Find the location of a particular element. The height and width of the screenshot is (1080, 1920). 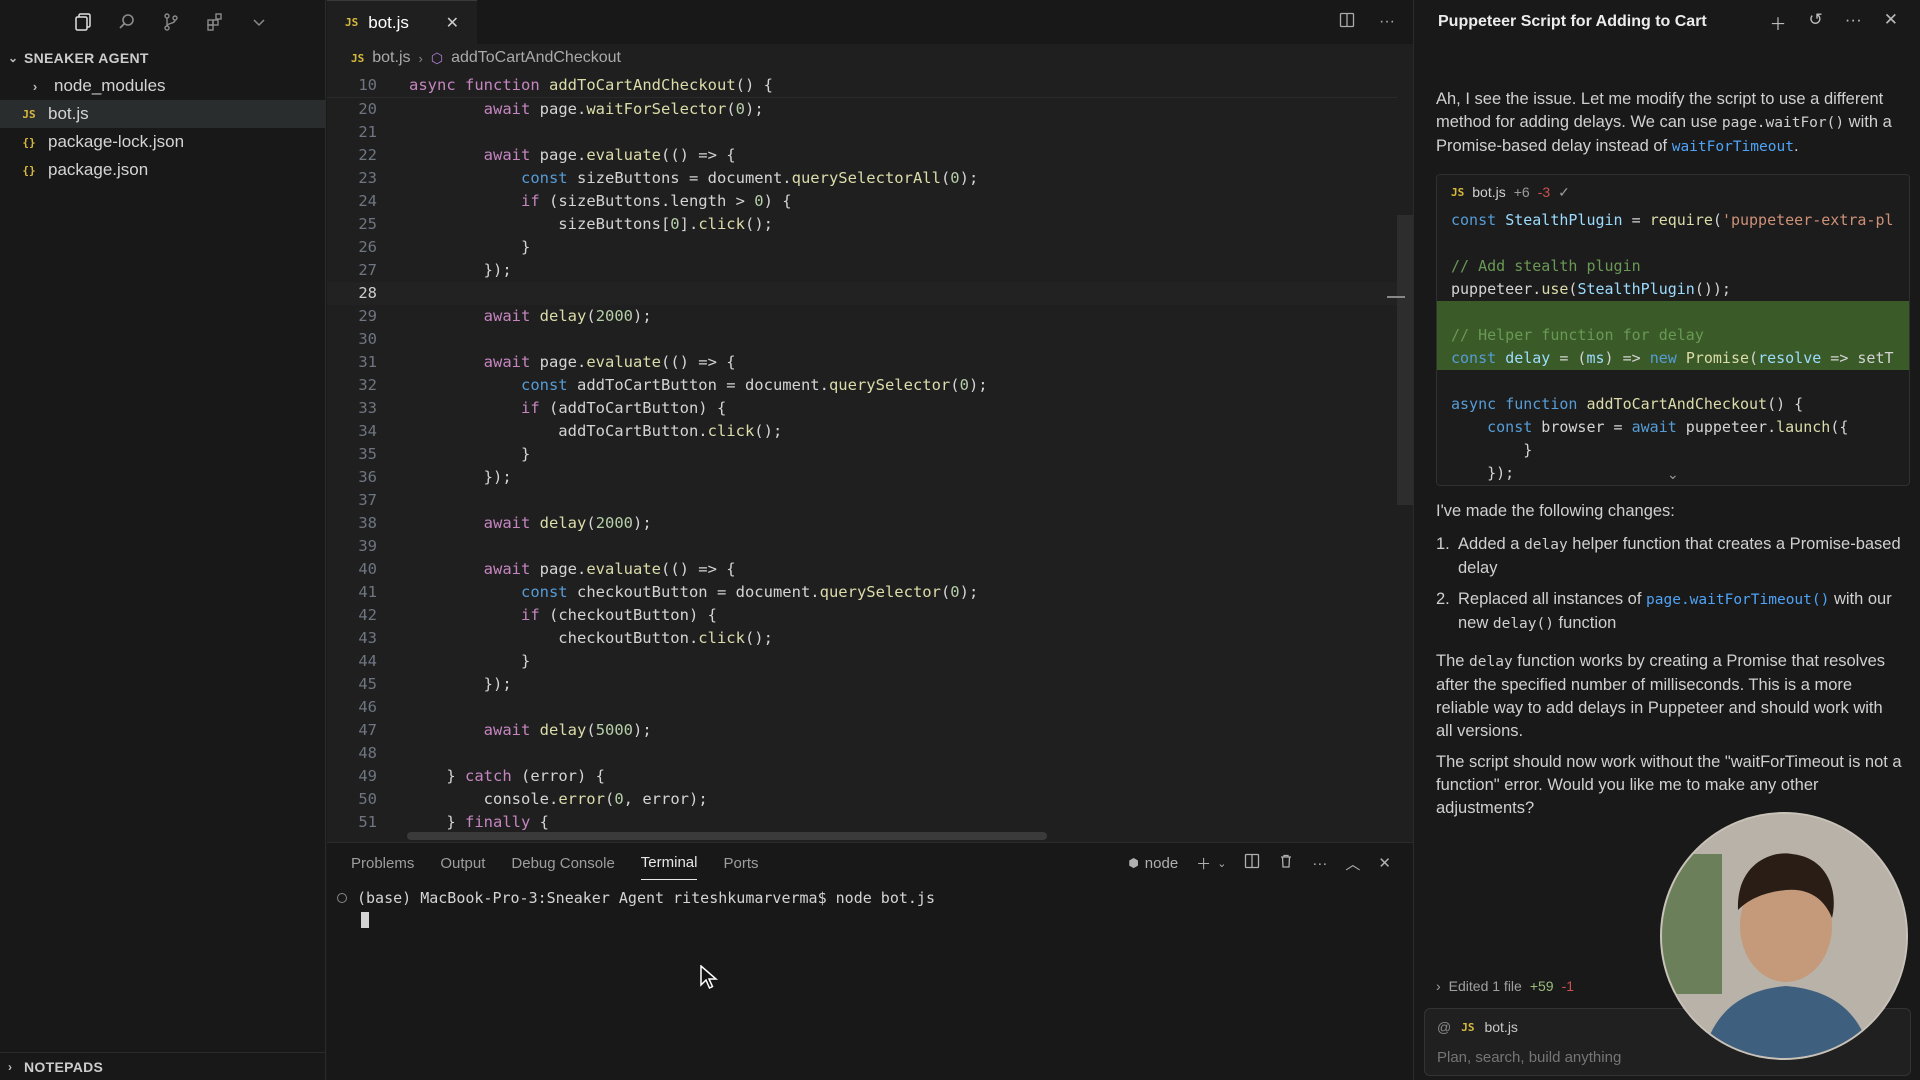

code-line: 49 } catch (error) { is located at coordinates (862, 776).